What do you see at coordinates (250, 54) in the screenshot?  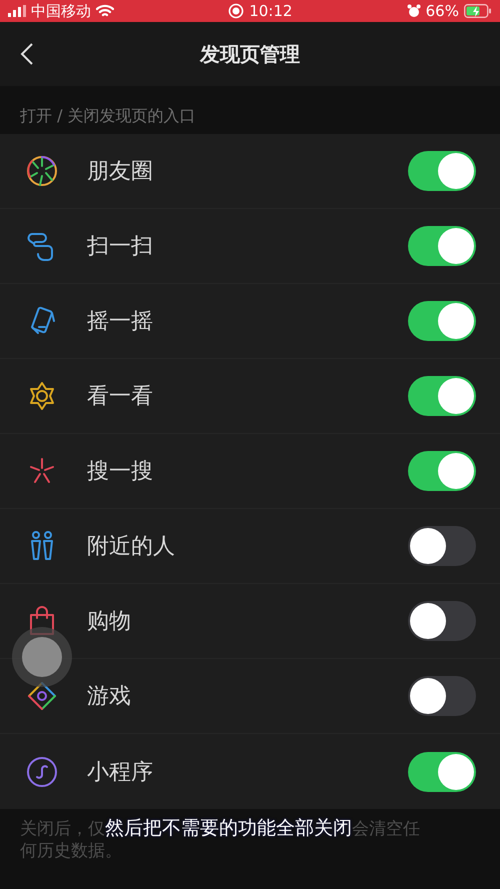 I see `page-title: 发现页管理` at bounding box center [250, 54].